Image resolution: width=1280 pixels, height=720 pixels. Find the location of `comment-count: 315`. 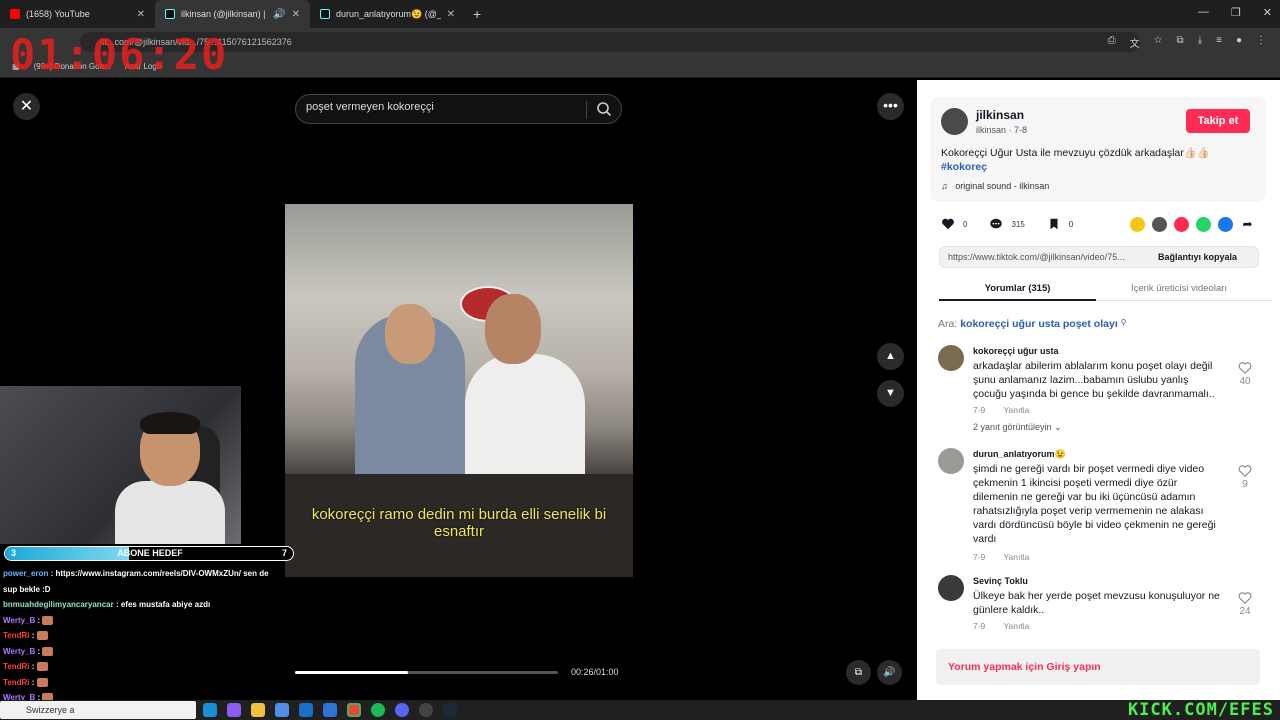

comment-count: 315 is located at coordinates (1018, 224).